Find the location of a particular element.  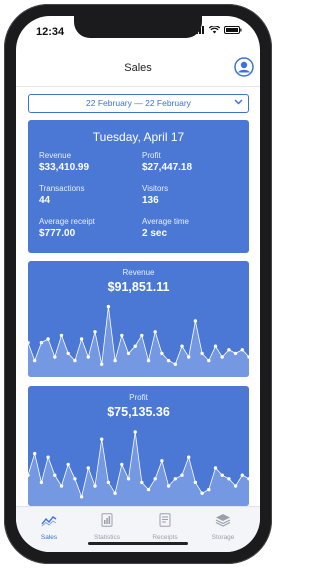

tab-statistics: Statistics is located at coordinates (107, 527).